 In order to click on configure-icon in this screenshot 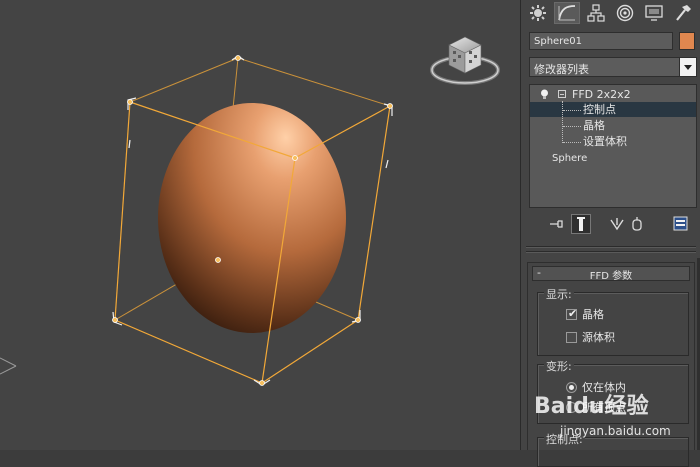, I will do `click(680, 223)`.